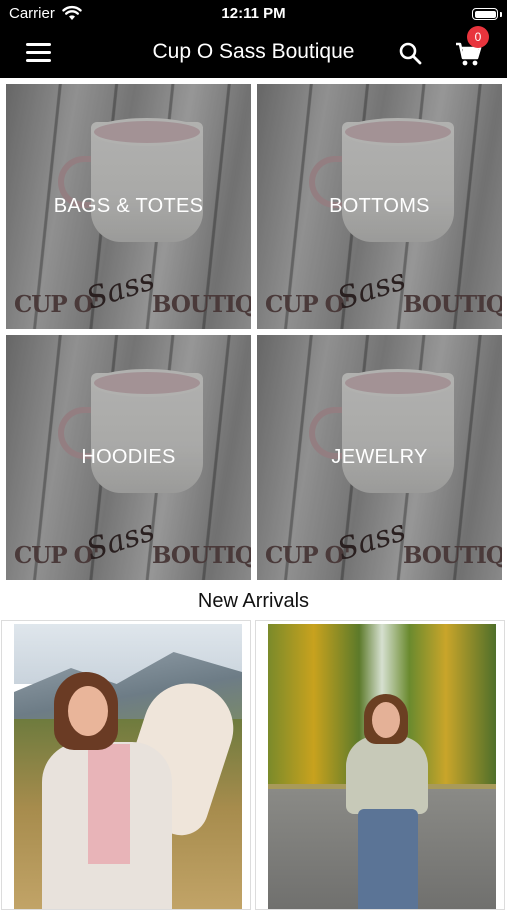  I want to click on status-time: 12:11 PM, so click(253, 13).